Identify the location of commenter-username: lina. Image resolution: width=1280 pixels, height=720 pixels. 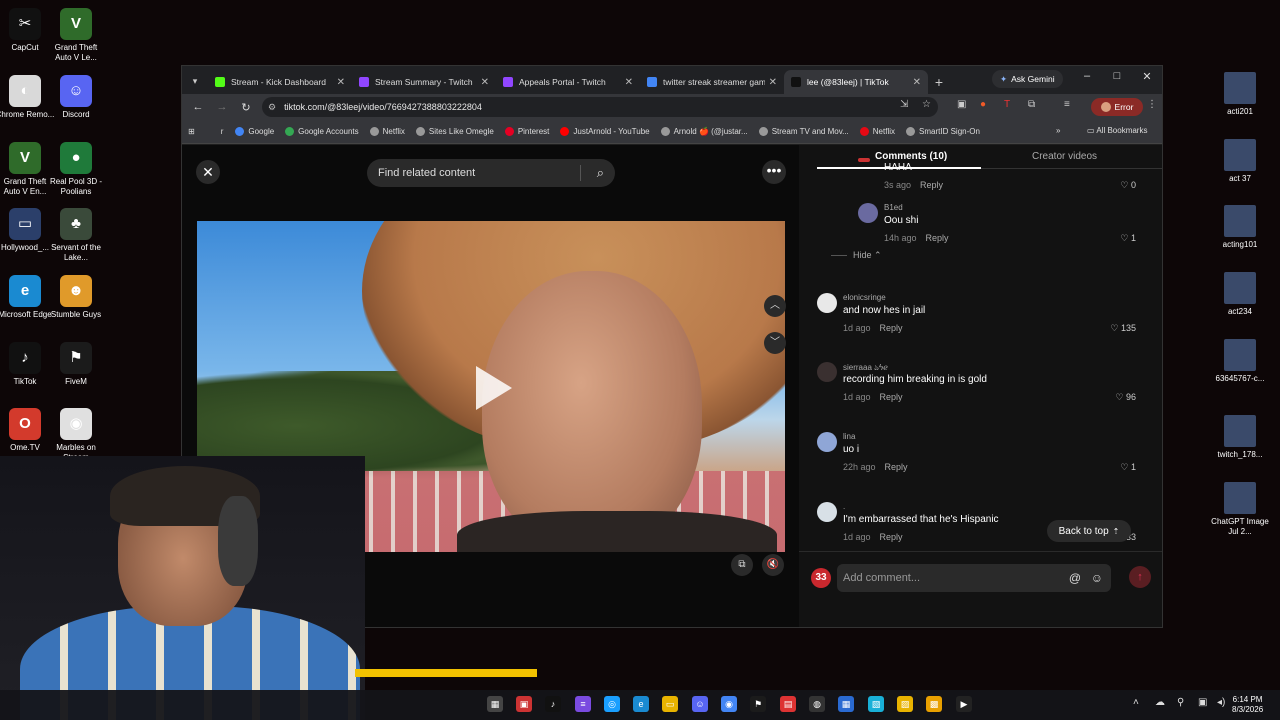
(849, 436).